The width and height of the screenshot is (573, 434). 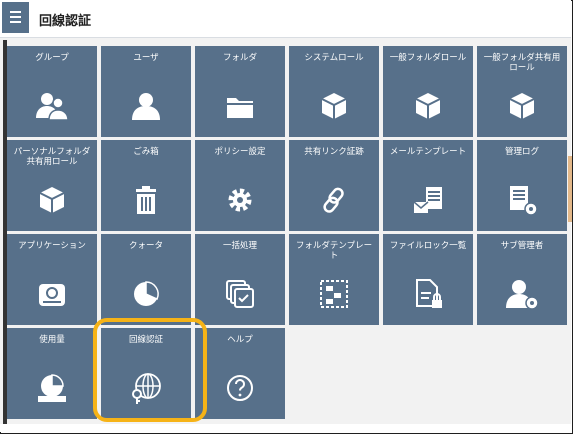 I want to click on tile-label: 一括処理, so click(x=239, y=246).